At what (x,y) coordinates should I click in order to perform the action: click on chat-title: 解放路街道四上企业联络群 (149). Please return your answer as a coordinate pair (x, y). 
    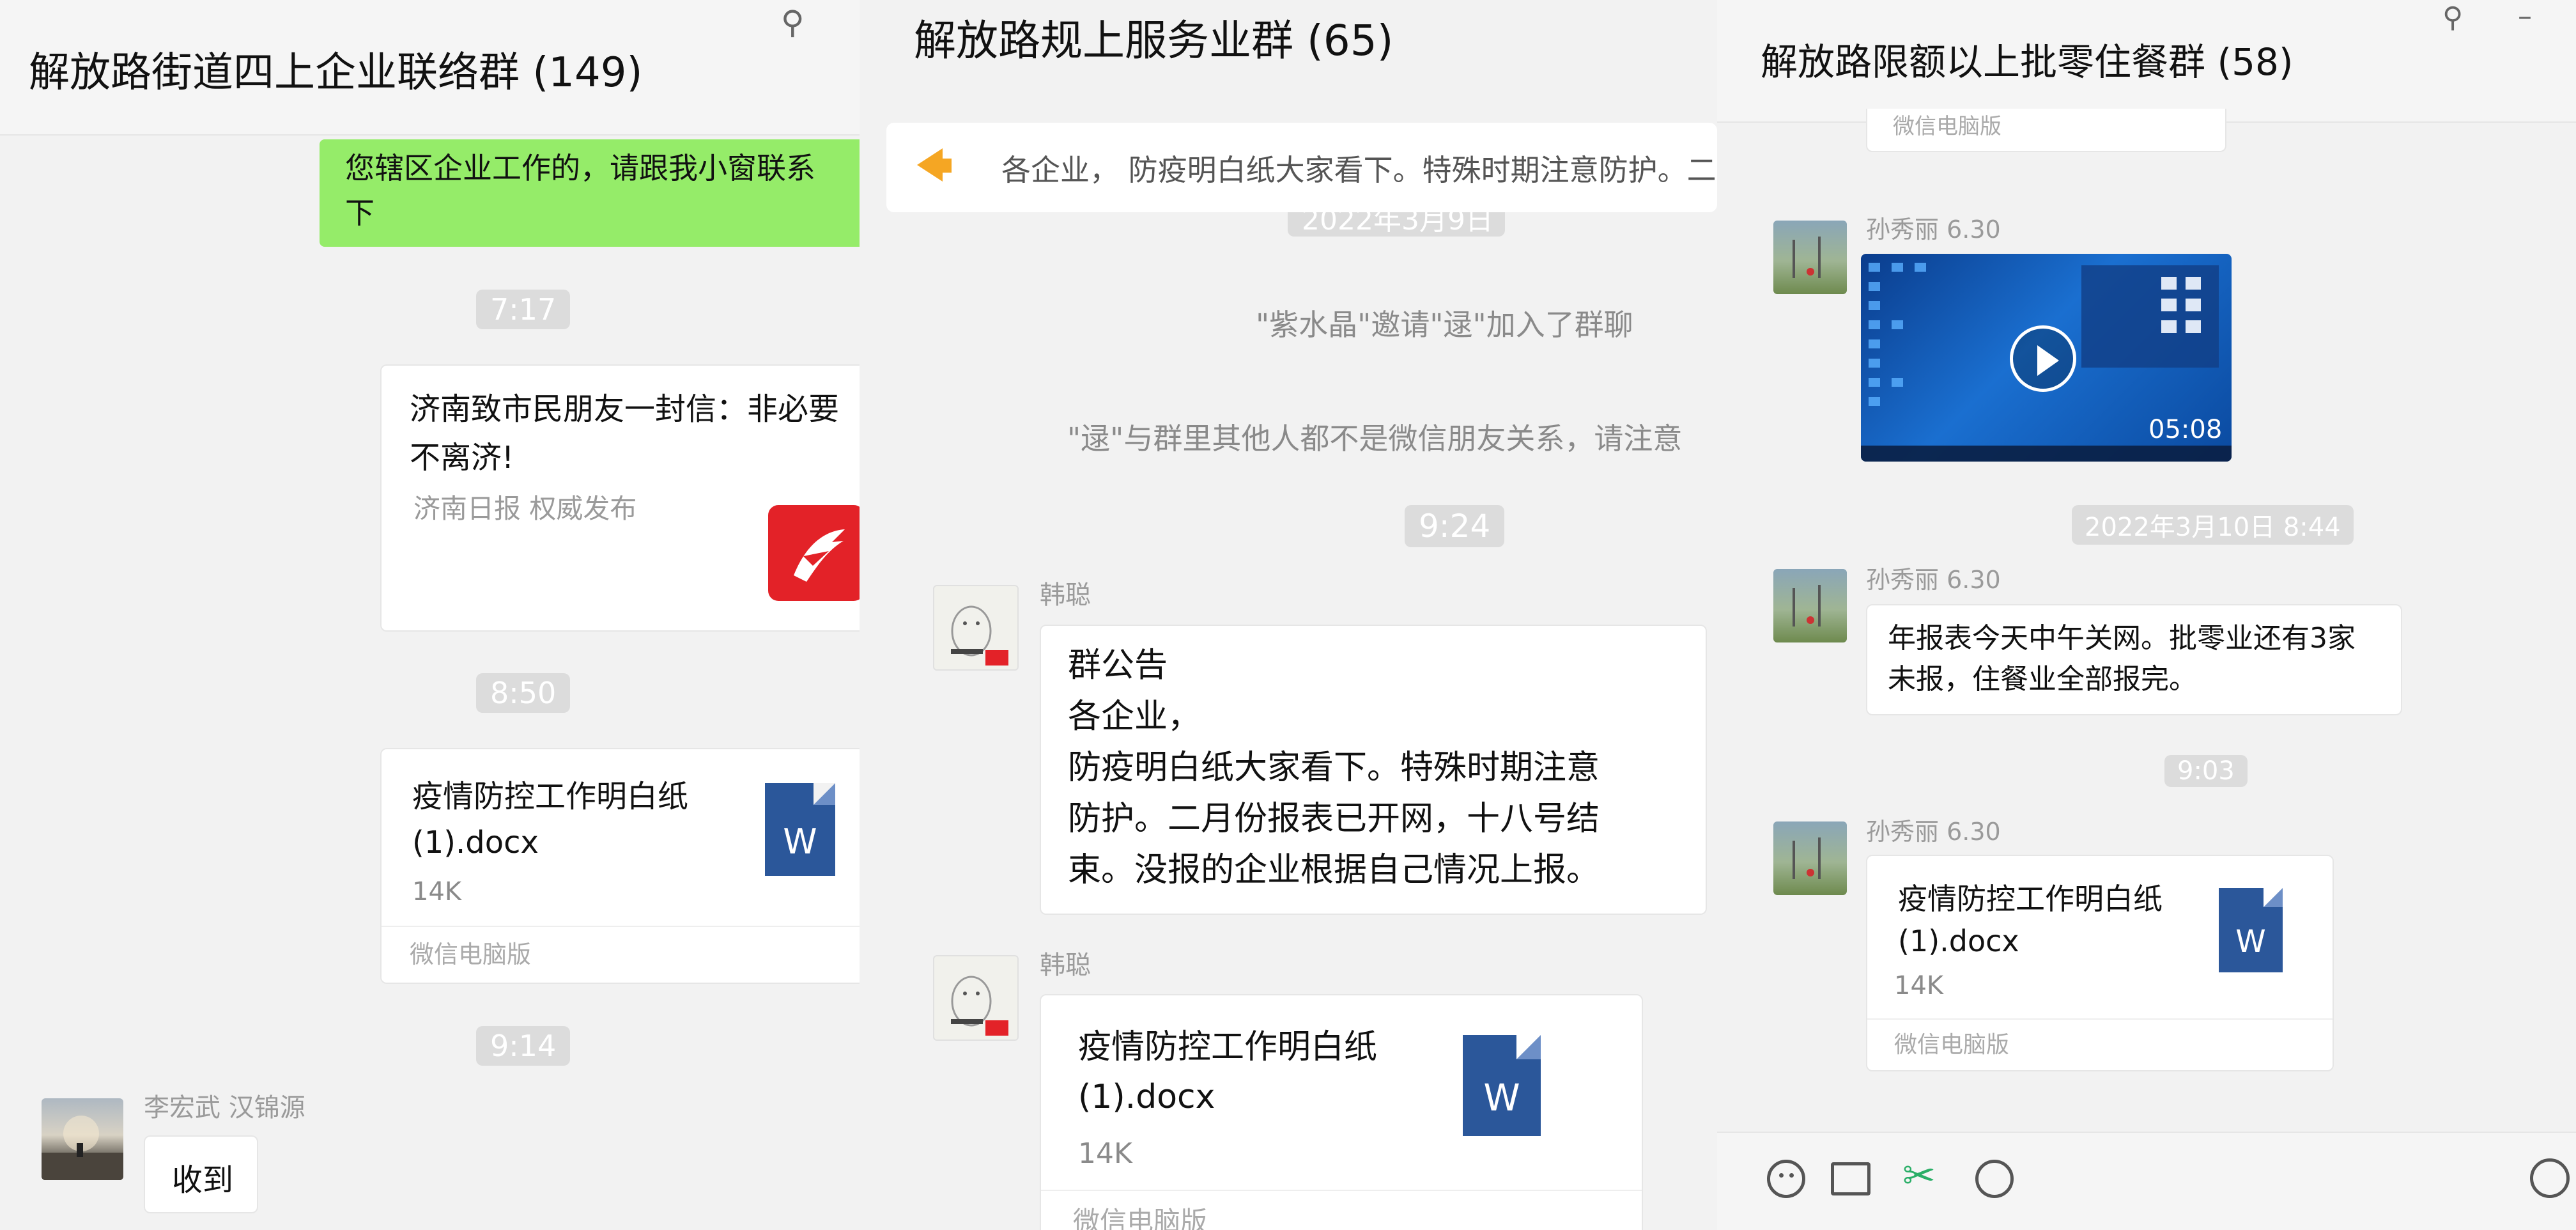
    Looking at the image, I should click on (336, 73).